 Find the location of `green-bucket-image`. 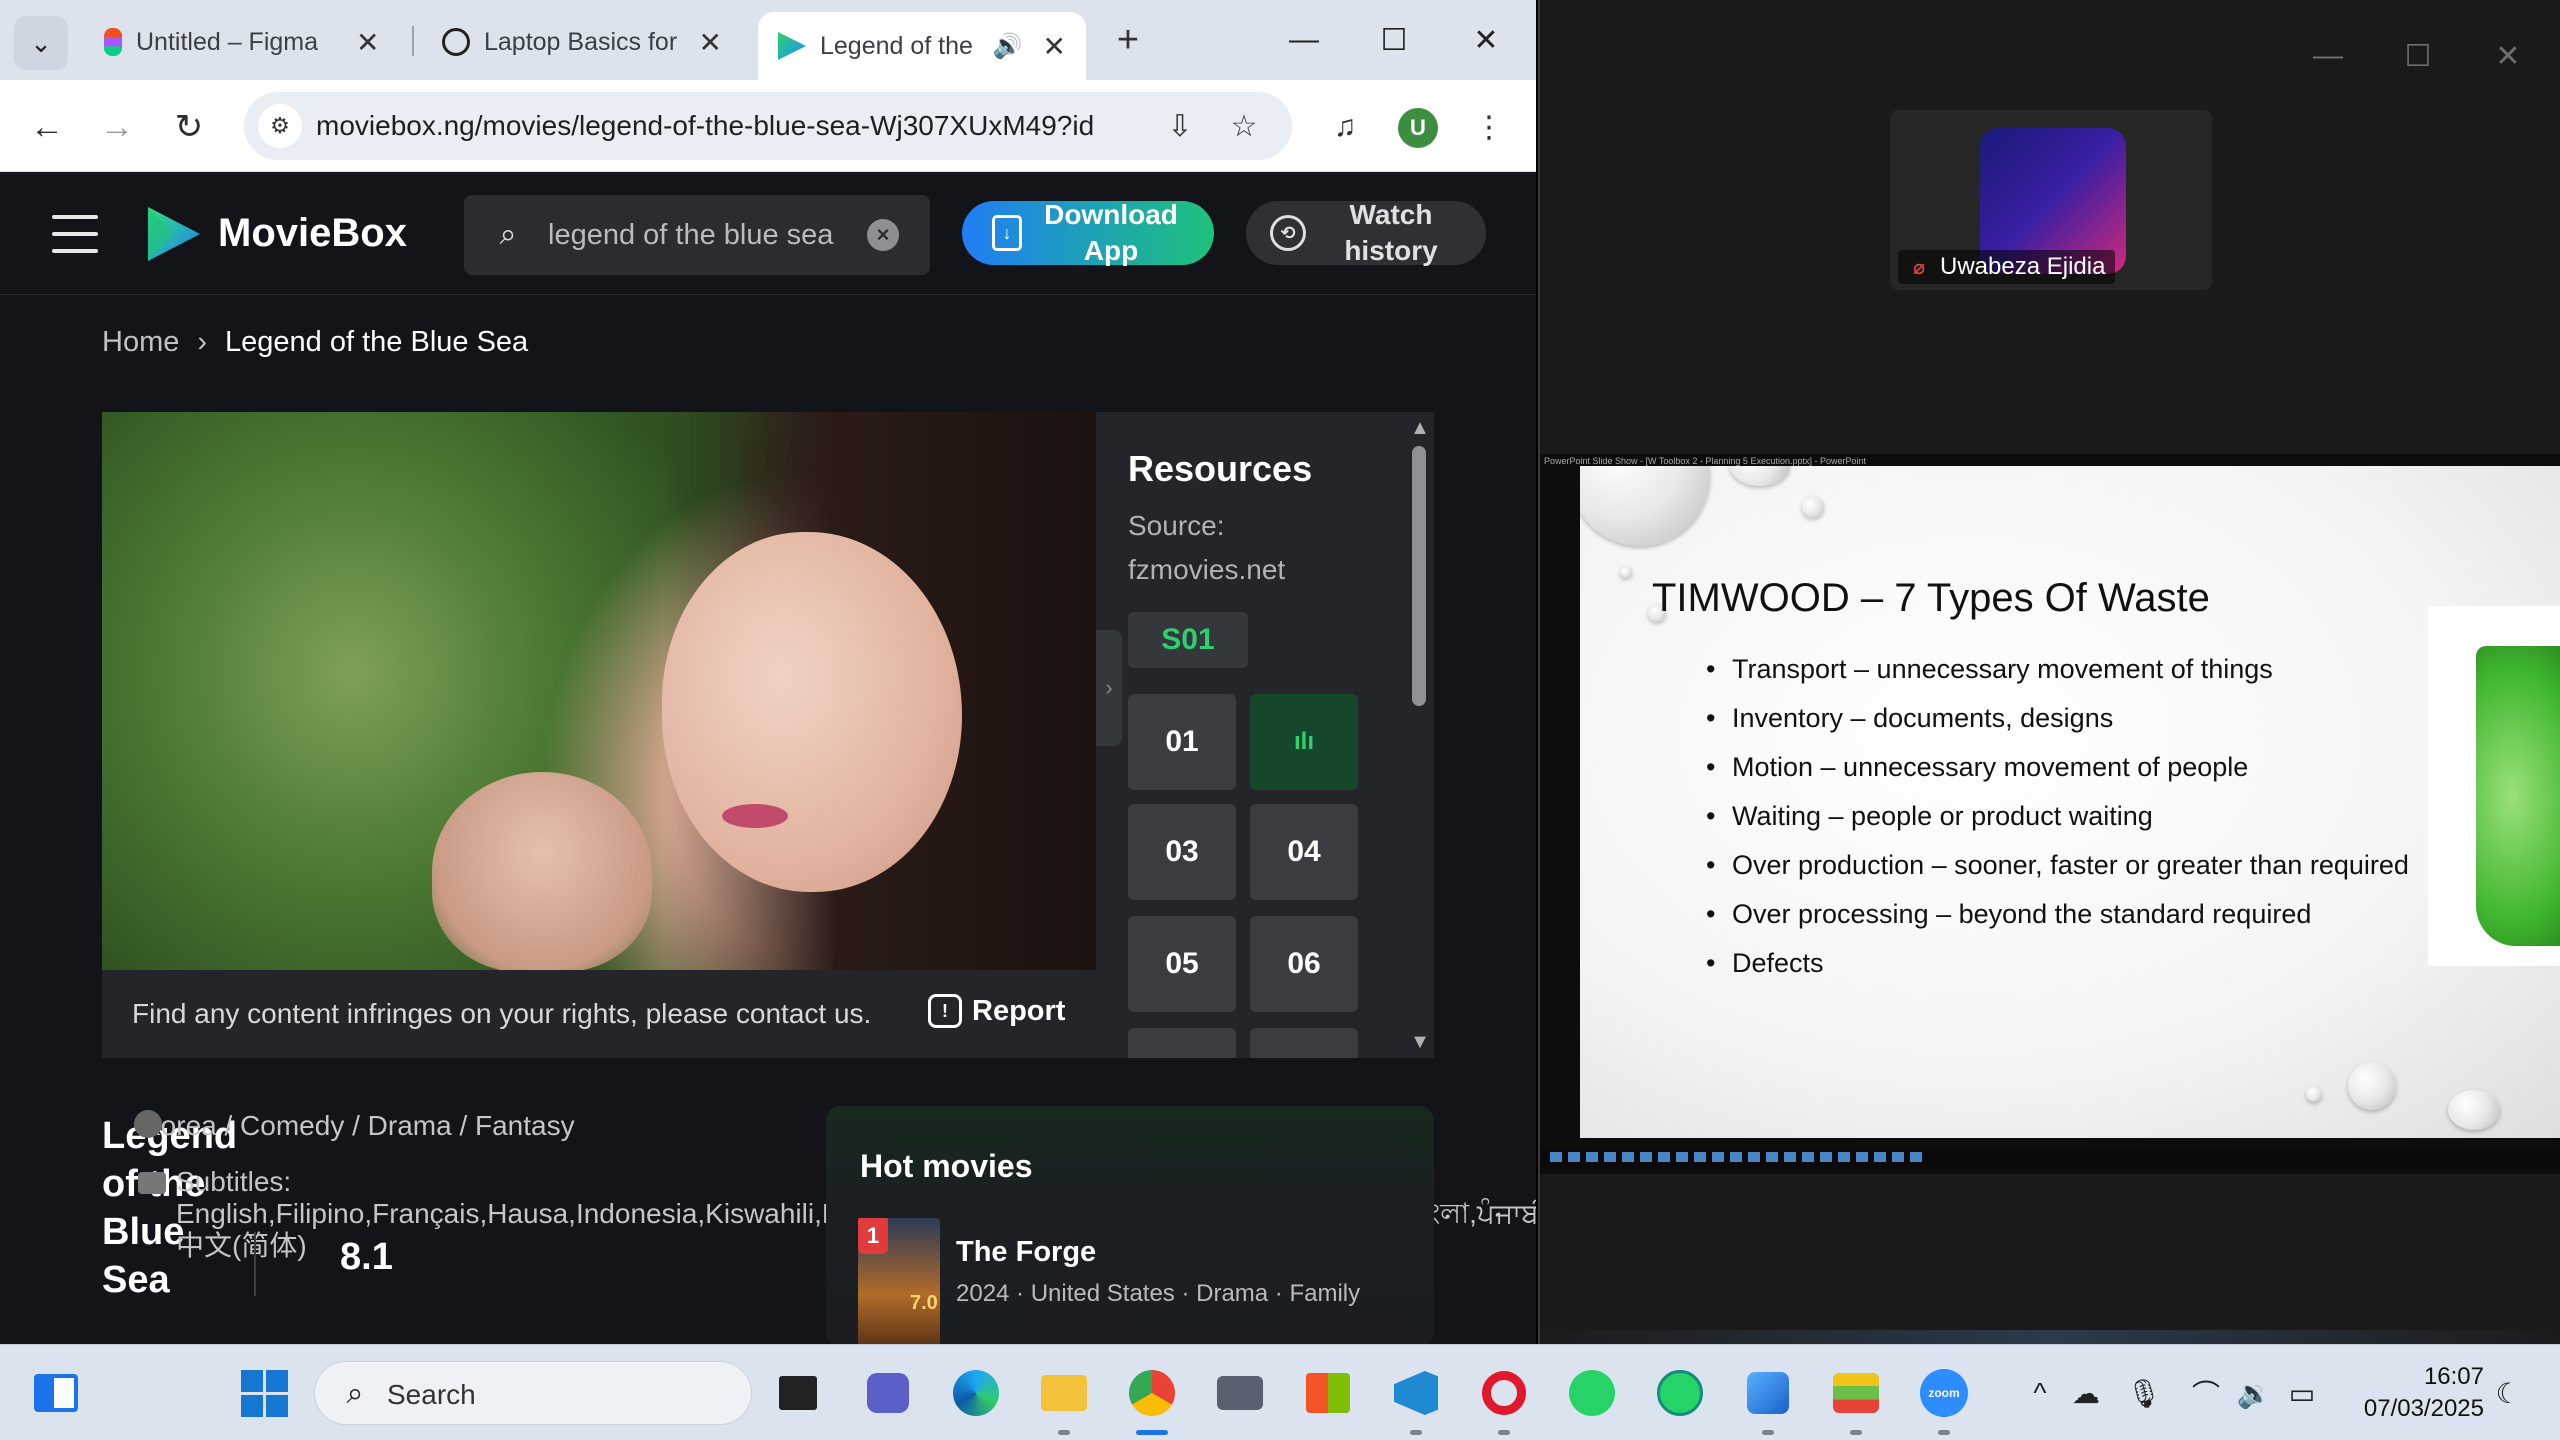

green-bucket-image is located at coordinates (2518, 796).